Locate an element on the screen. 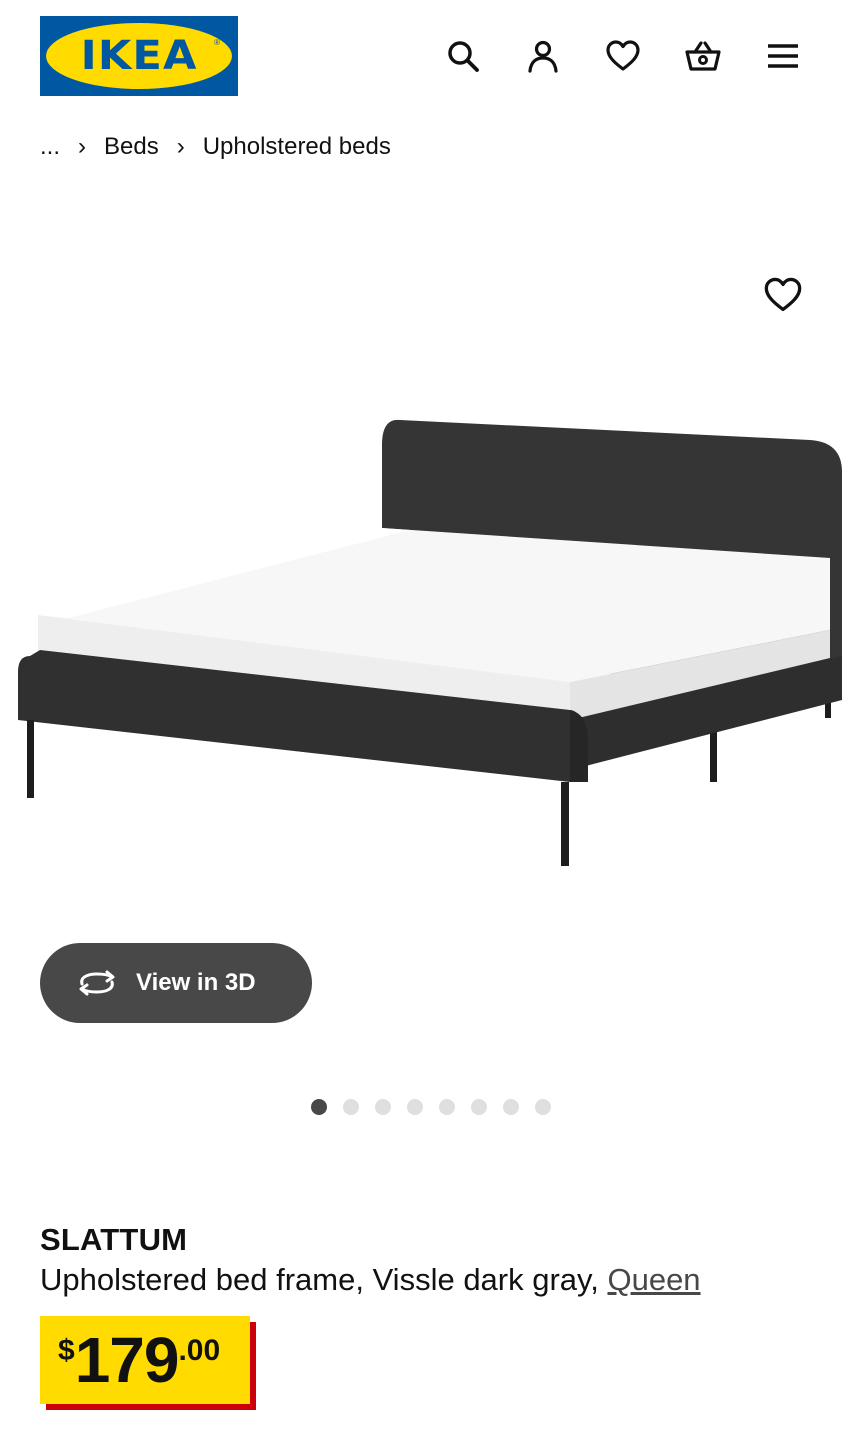  ikea-logo: IKEA ® is located at coordinates (139, 56).